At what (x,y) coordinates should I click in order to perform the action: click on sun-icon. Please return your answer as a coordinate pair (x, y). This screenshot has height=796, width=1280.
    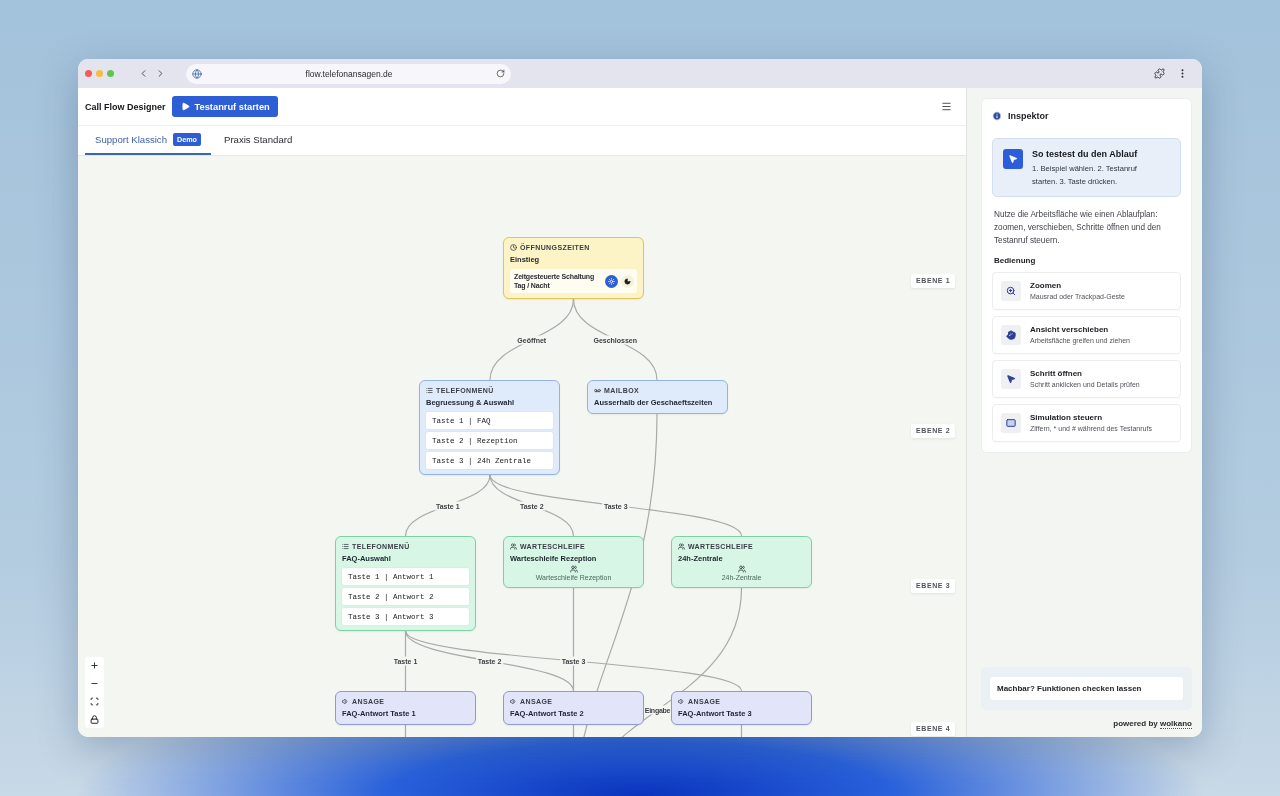
    Looking at the image, I should click on (611, 281).